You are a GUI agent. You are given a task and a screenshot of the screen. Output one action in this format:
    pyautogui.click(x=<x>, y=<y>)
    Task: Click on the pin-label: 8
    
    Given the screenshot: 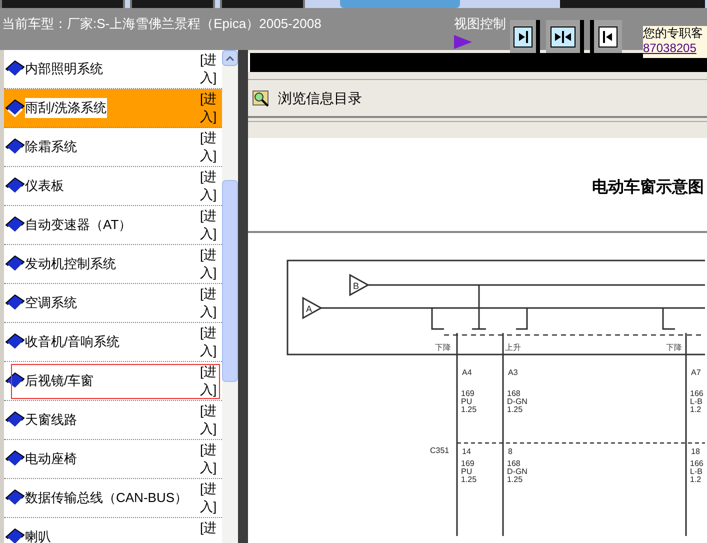 What is the action you would take?
    pyautogui.click(x=510, y=451)
    